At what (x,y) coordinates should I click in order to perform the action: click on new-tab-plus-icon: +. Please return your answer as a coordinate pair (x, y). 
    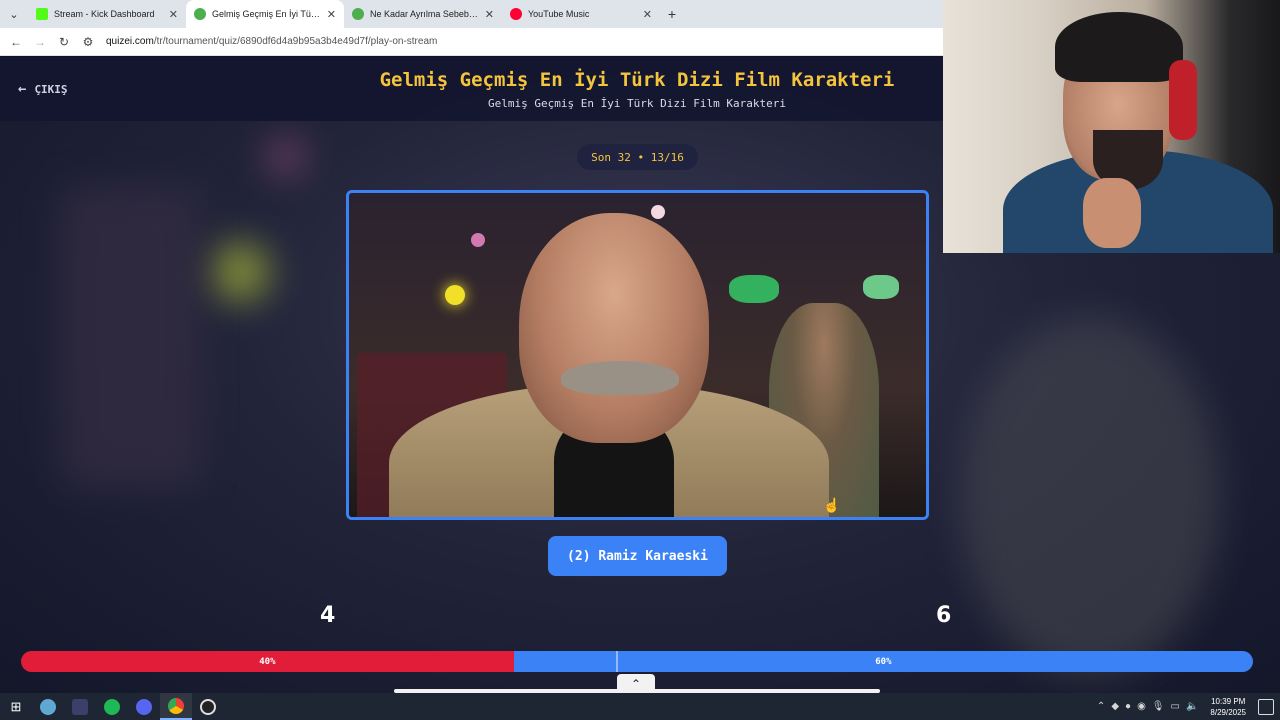
    Looking at the image, I should click on (672, 14).